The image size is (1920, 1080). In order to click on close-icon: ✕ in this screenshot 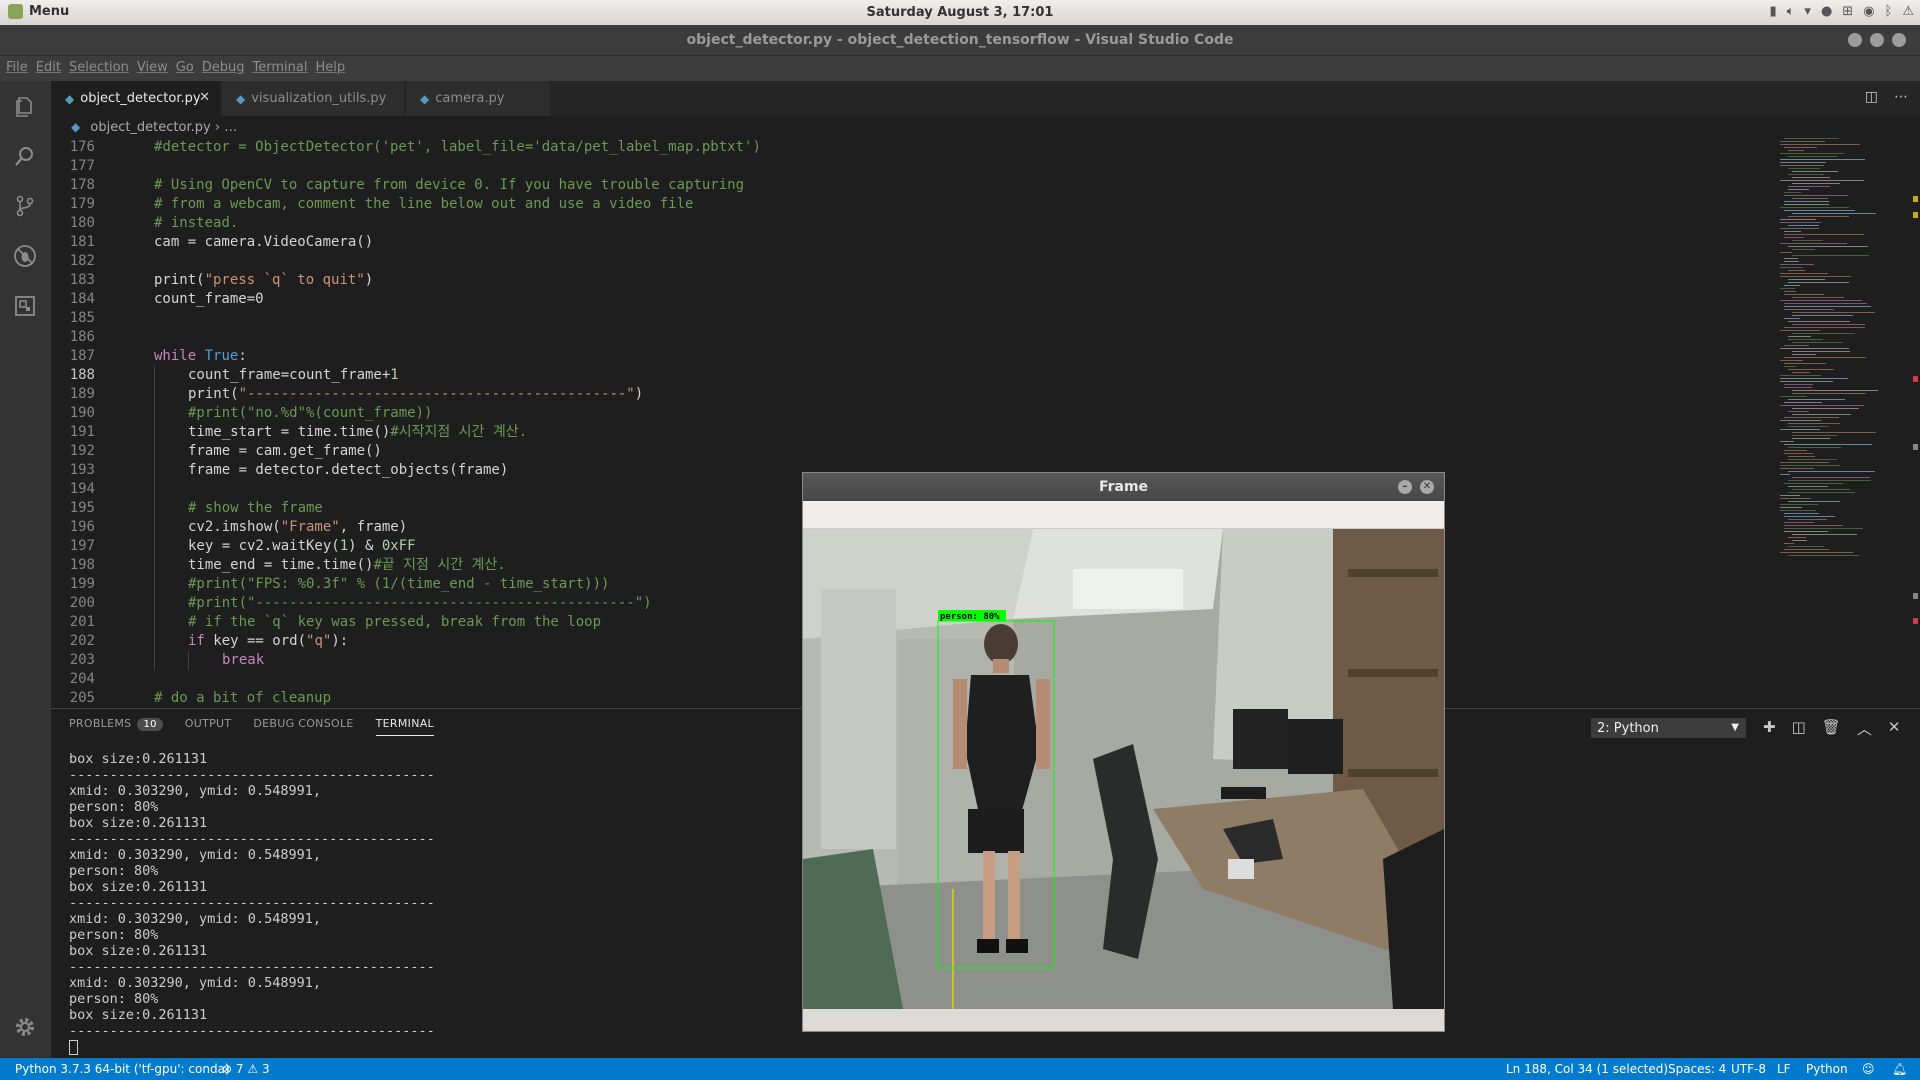, I will do `click(1427, 487)`.